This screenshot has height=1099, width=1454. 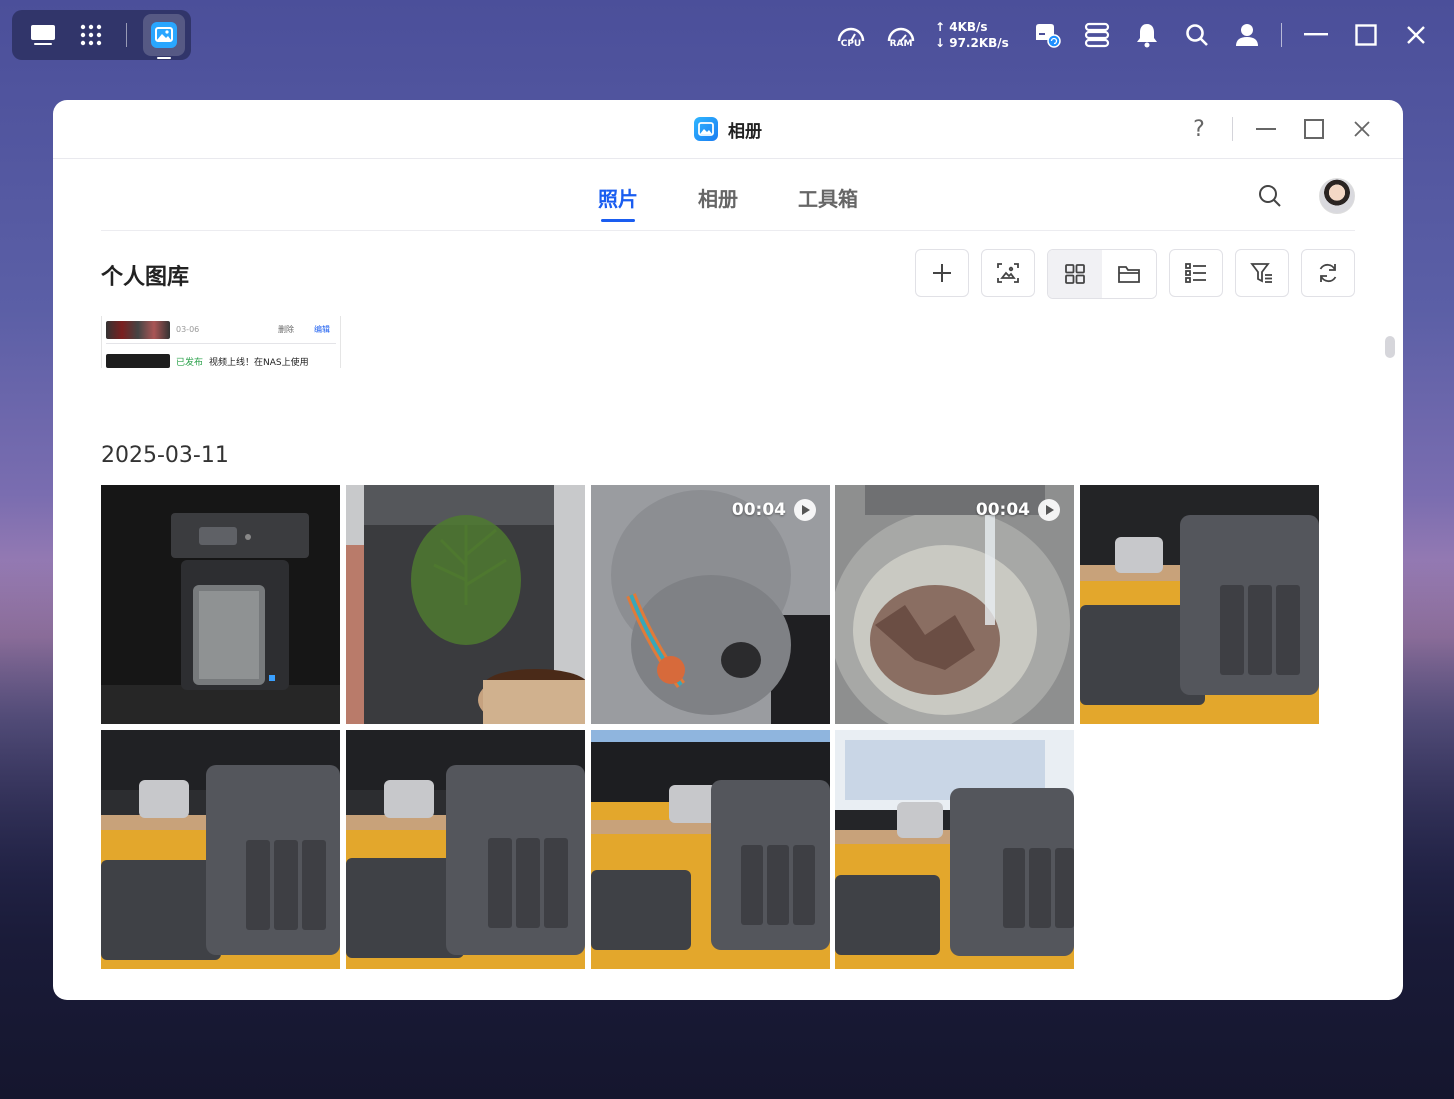 I want to click on help-button: ?, so click(x=1199, y=129).